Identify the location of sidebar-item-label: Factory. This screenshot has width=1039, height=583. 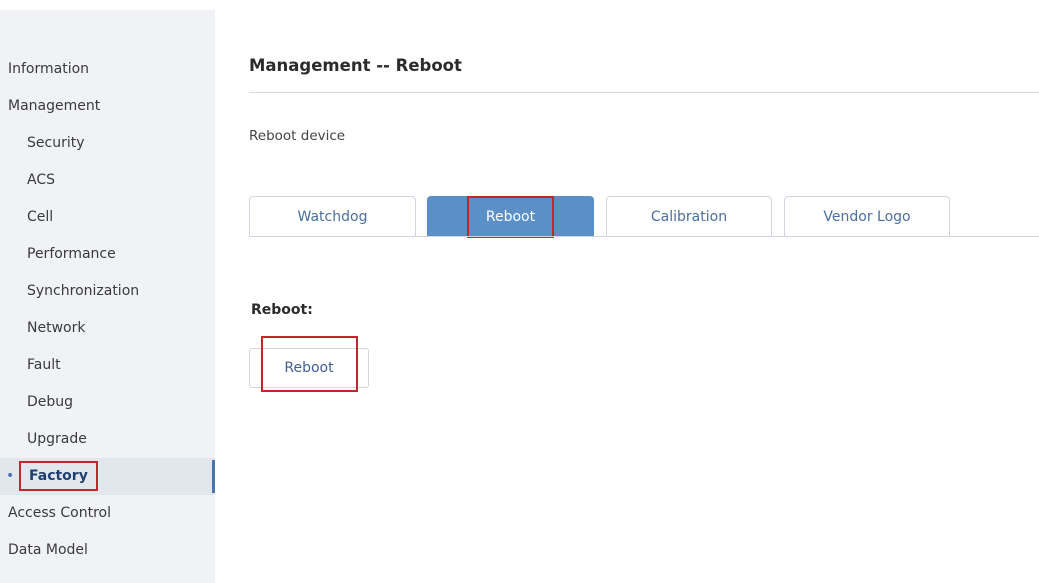
(58, 476).